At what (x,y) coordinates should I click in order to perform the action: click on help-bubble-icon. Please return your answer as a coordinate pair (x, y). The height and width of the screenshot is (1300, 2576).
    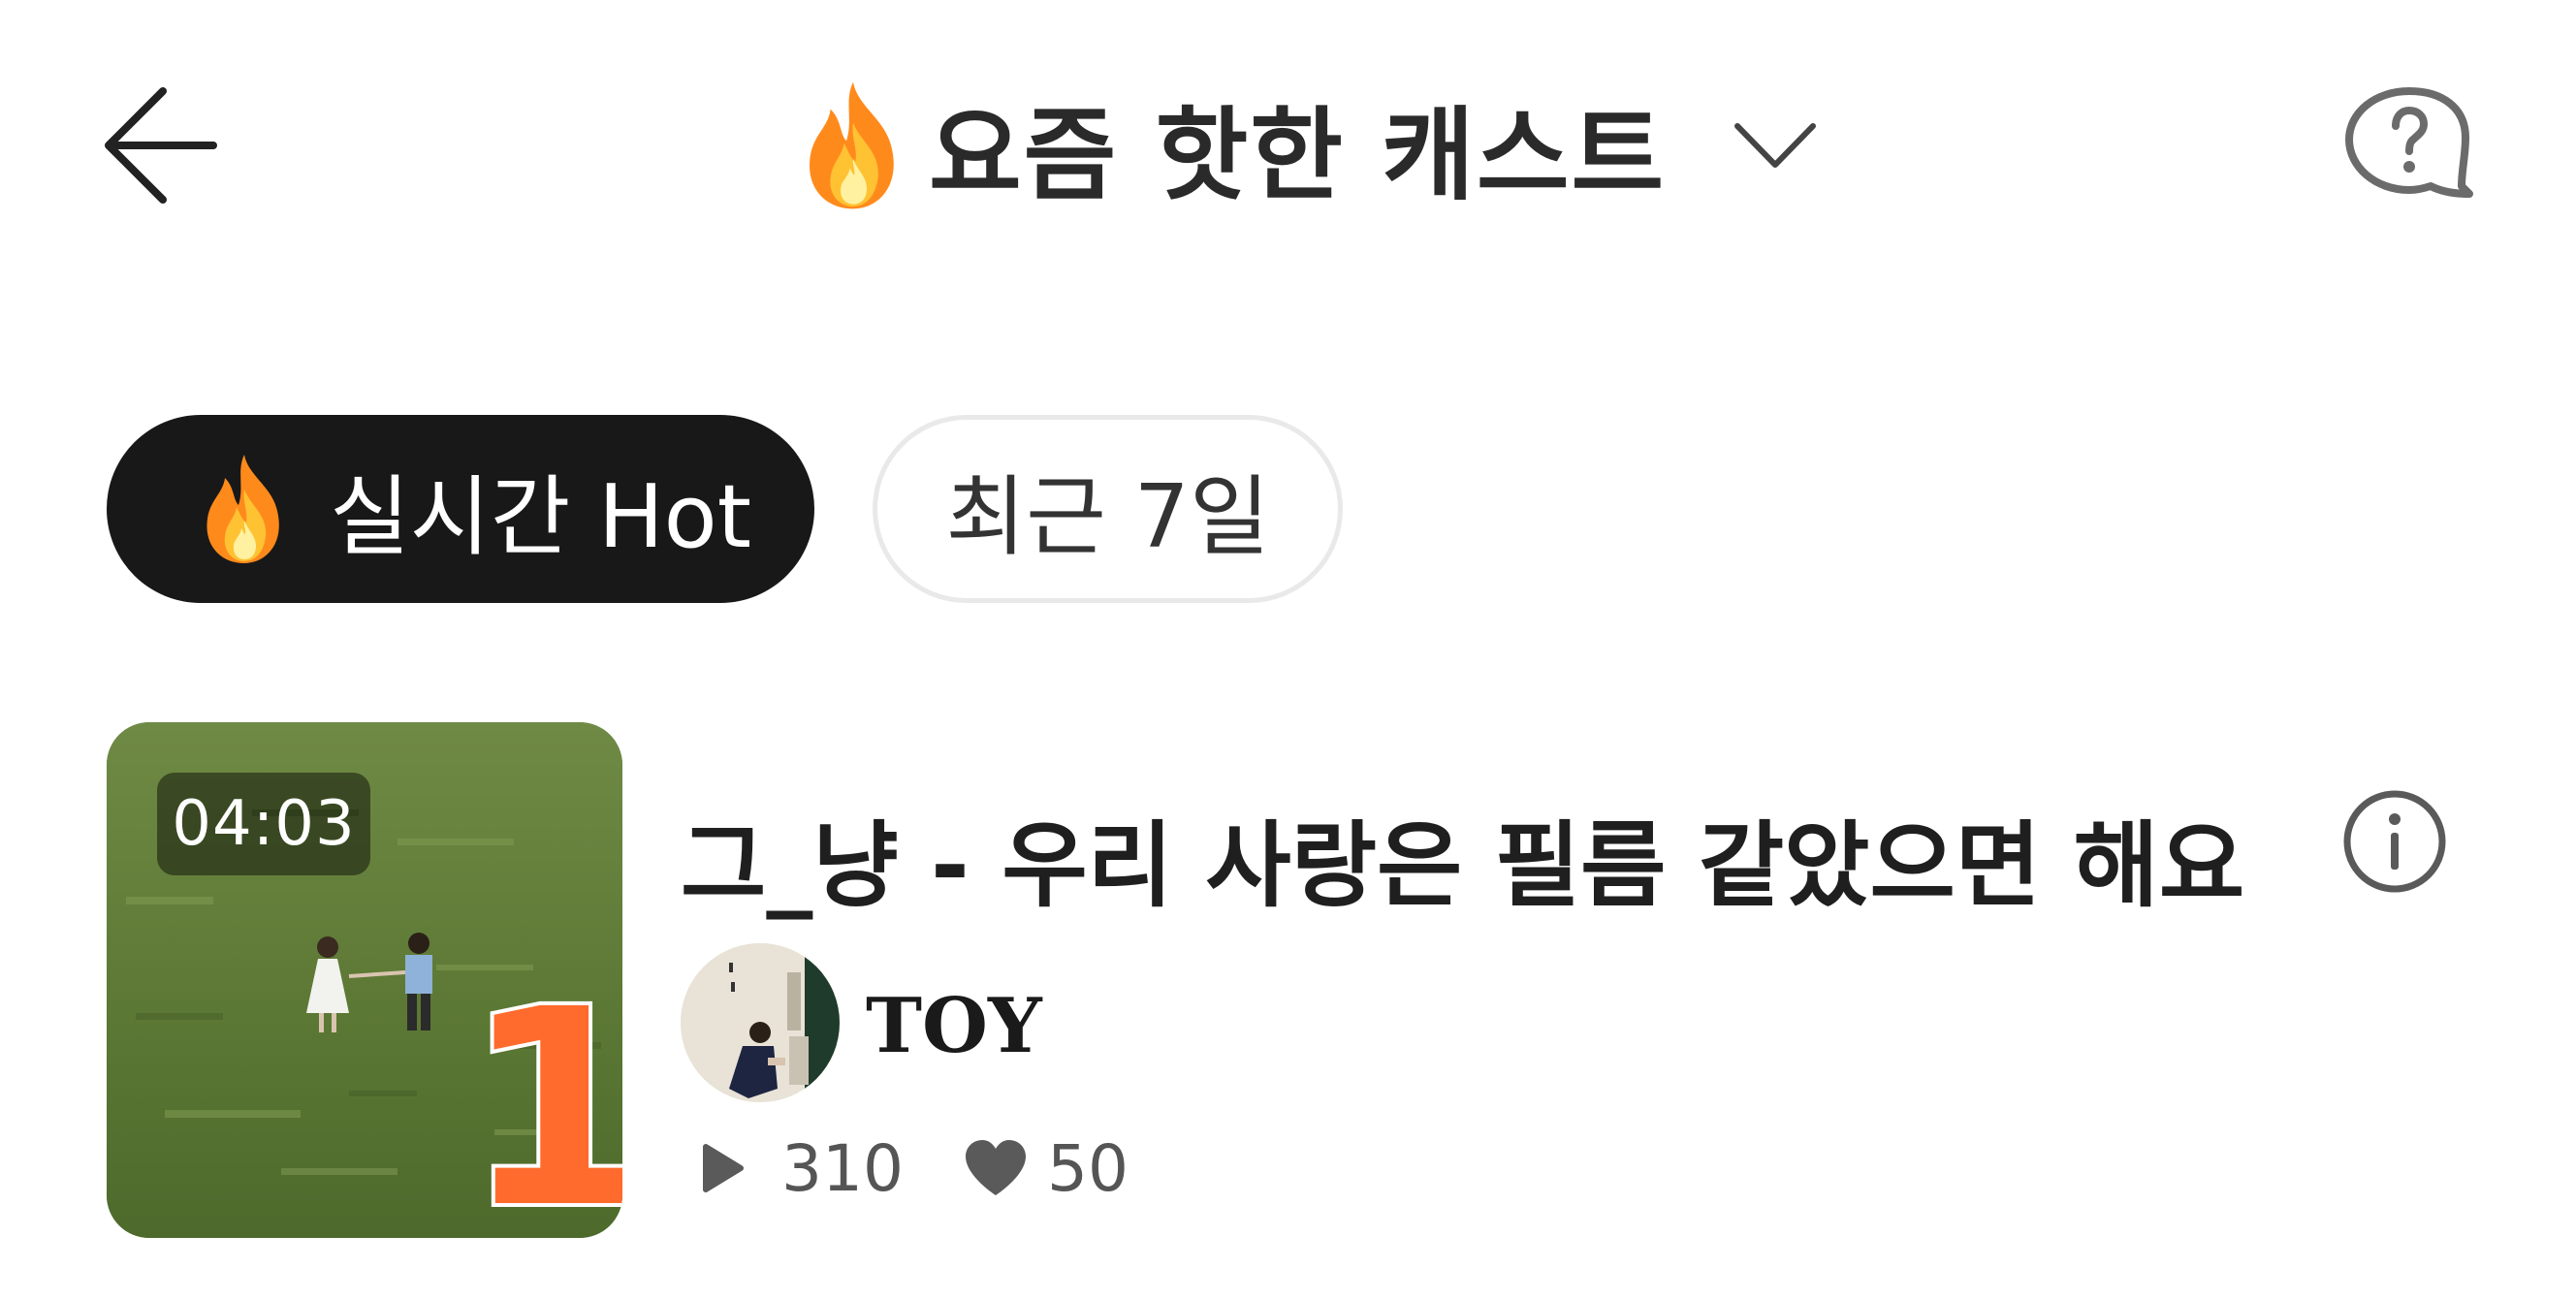
    Looking at the image, I should click on (2409, 142).